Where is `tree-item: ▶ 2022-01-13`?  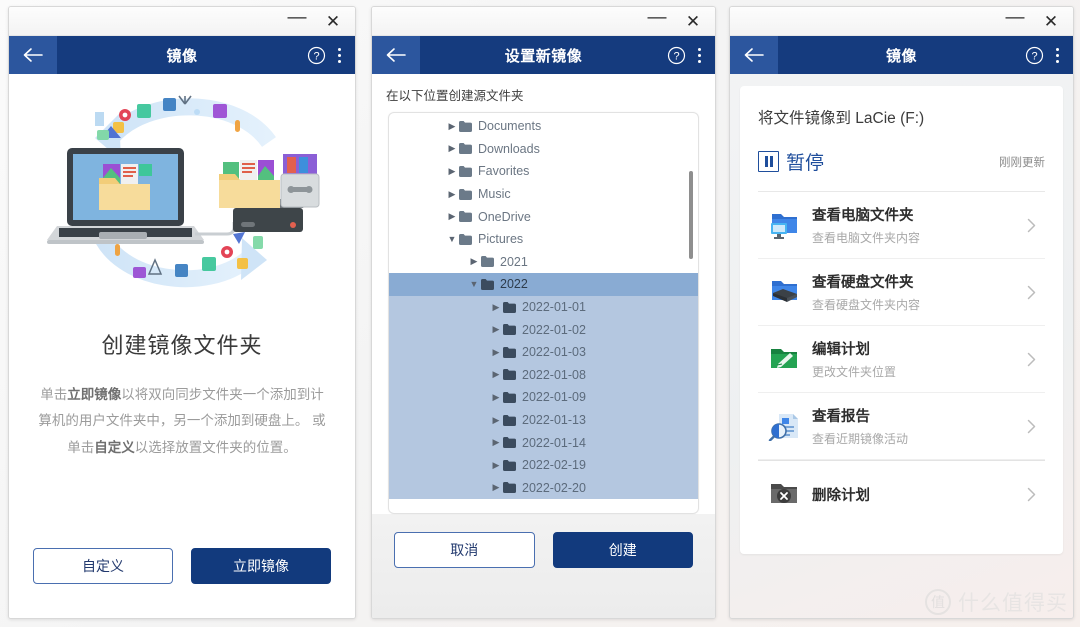 tree-item: ▶ 2022-01-13 is located at coordinates (543, 420).